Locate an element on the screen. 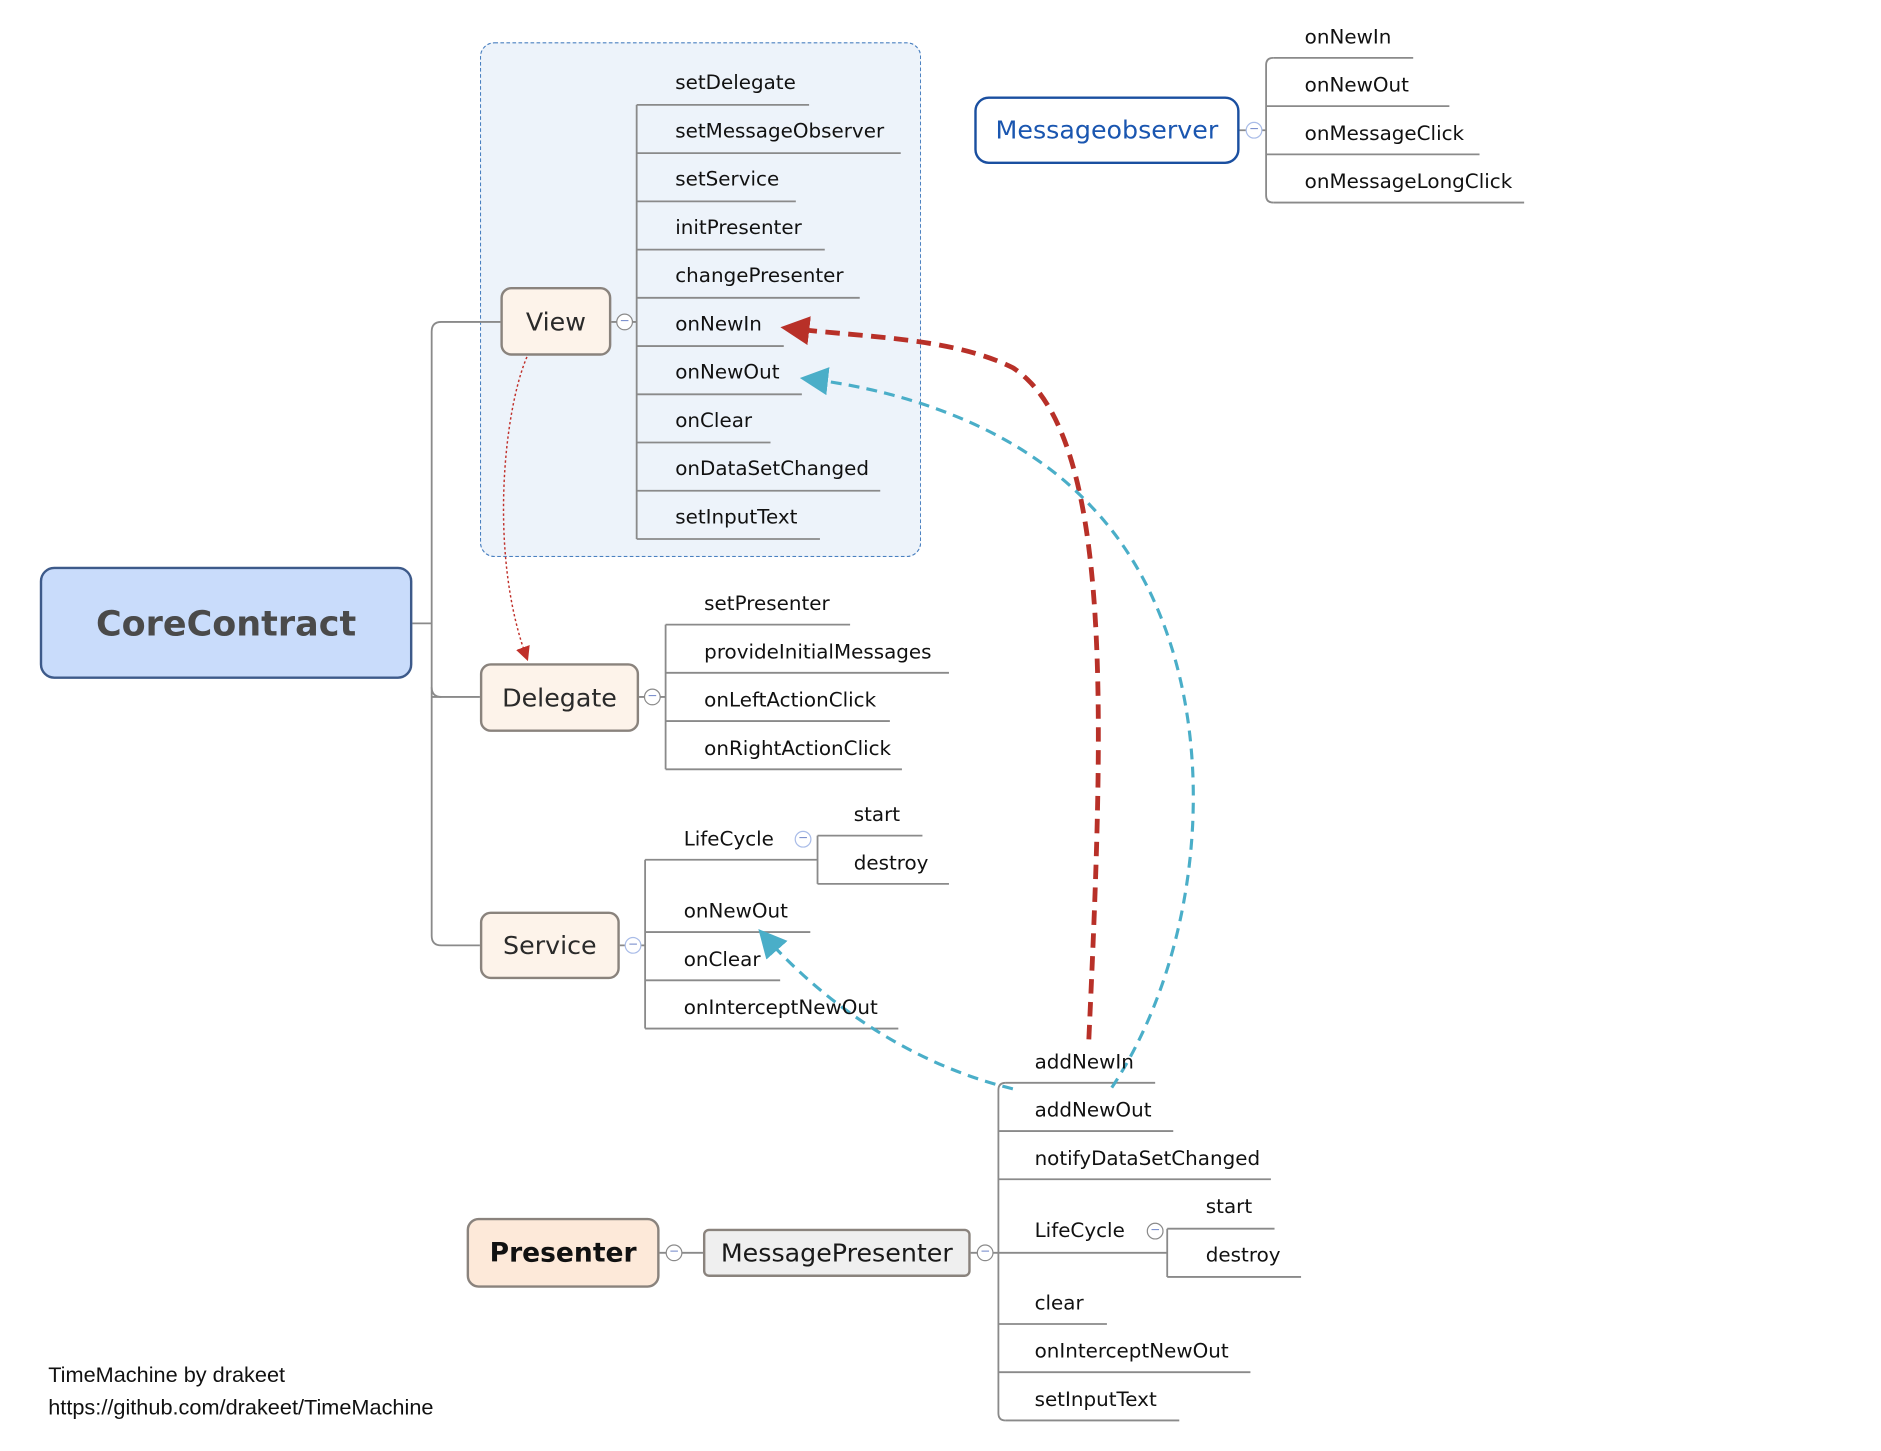 This screenshot has height=1451, width=1881. footer-url: https://github.com/drakeet/TimeMachine is located at coordinates (241, 1407).